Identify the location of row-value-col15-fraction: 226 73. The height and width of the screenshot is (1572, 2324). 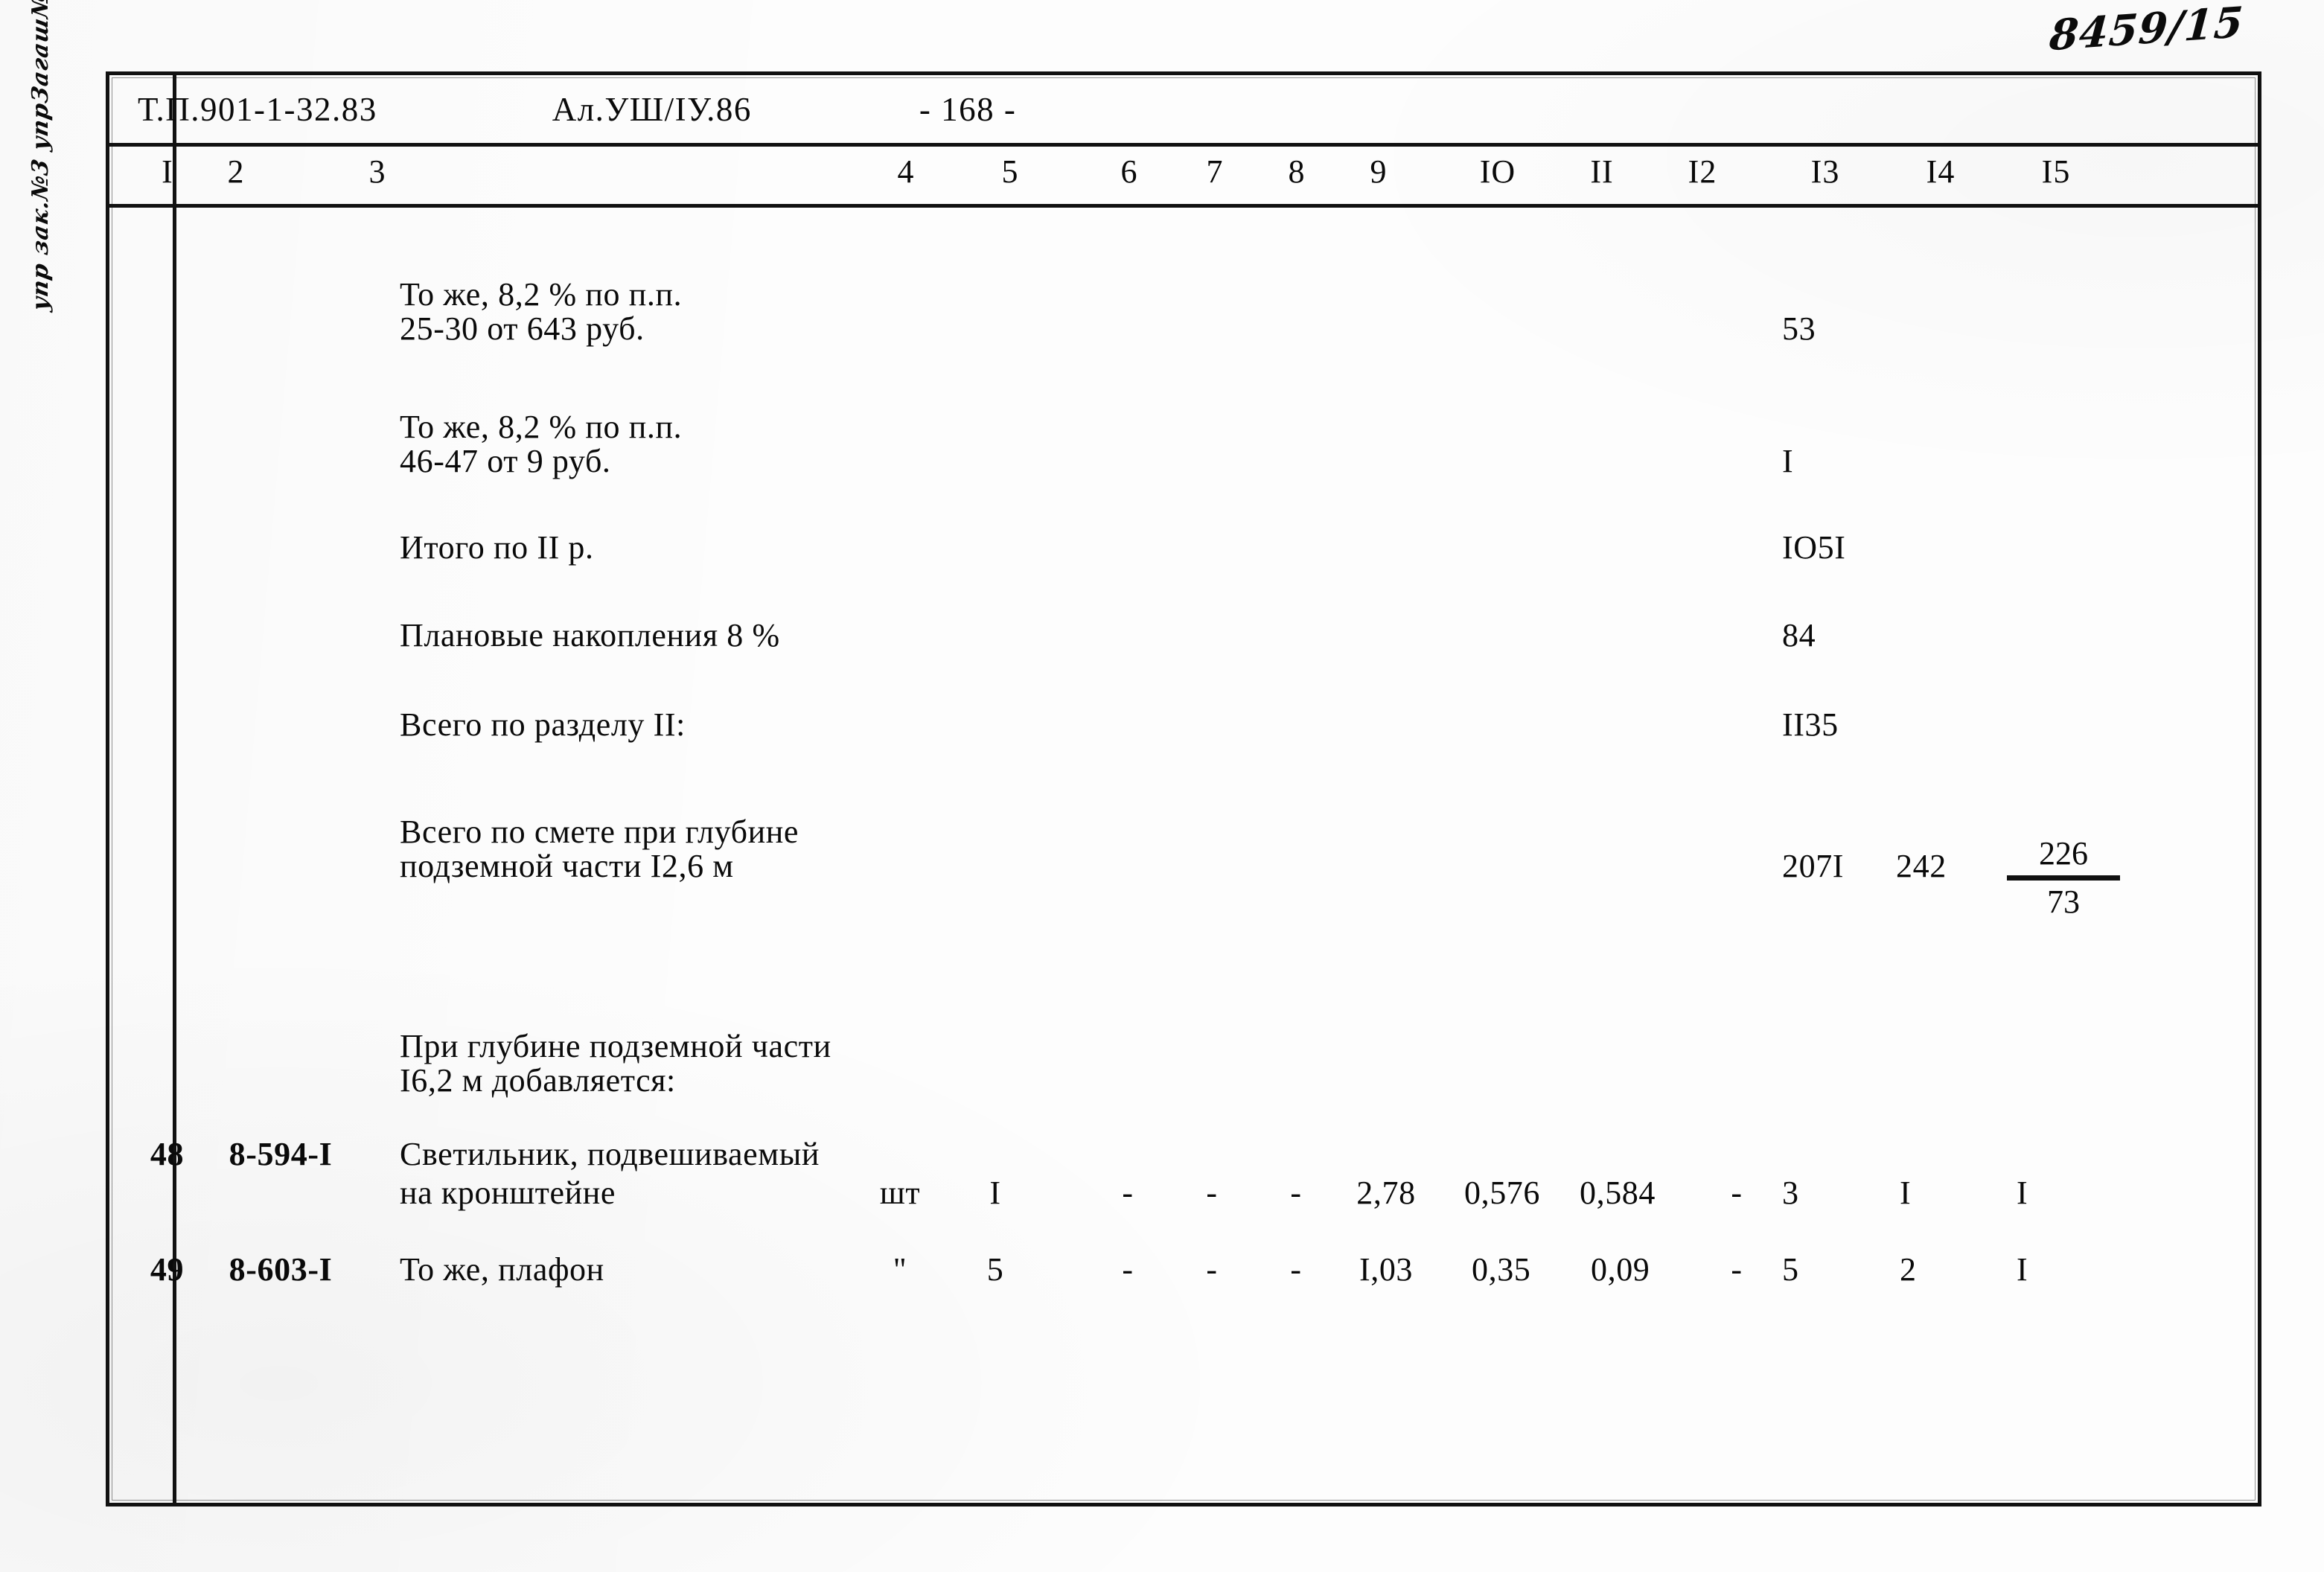
(2063, 877).